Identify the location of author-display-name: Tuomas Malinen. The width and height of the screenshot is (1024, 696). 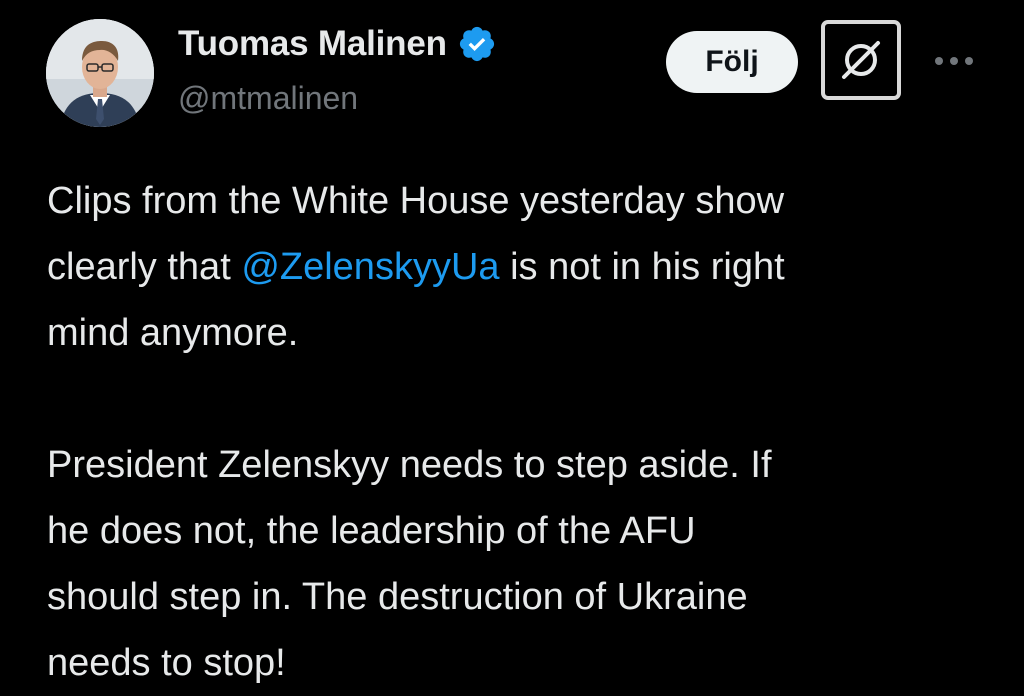
(312, 44).